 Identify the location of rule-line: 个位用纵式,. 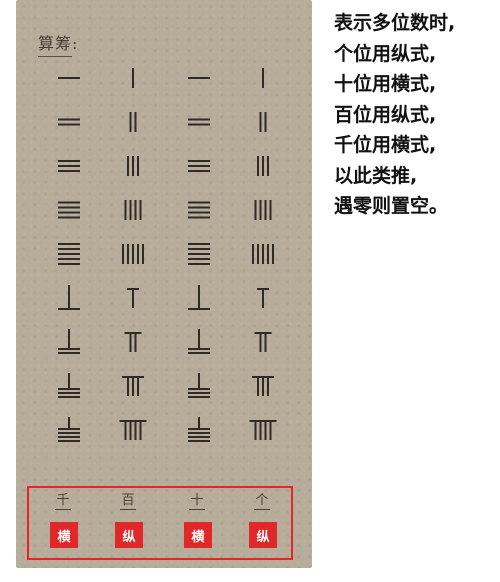
(385, 53).